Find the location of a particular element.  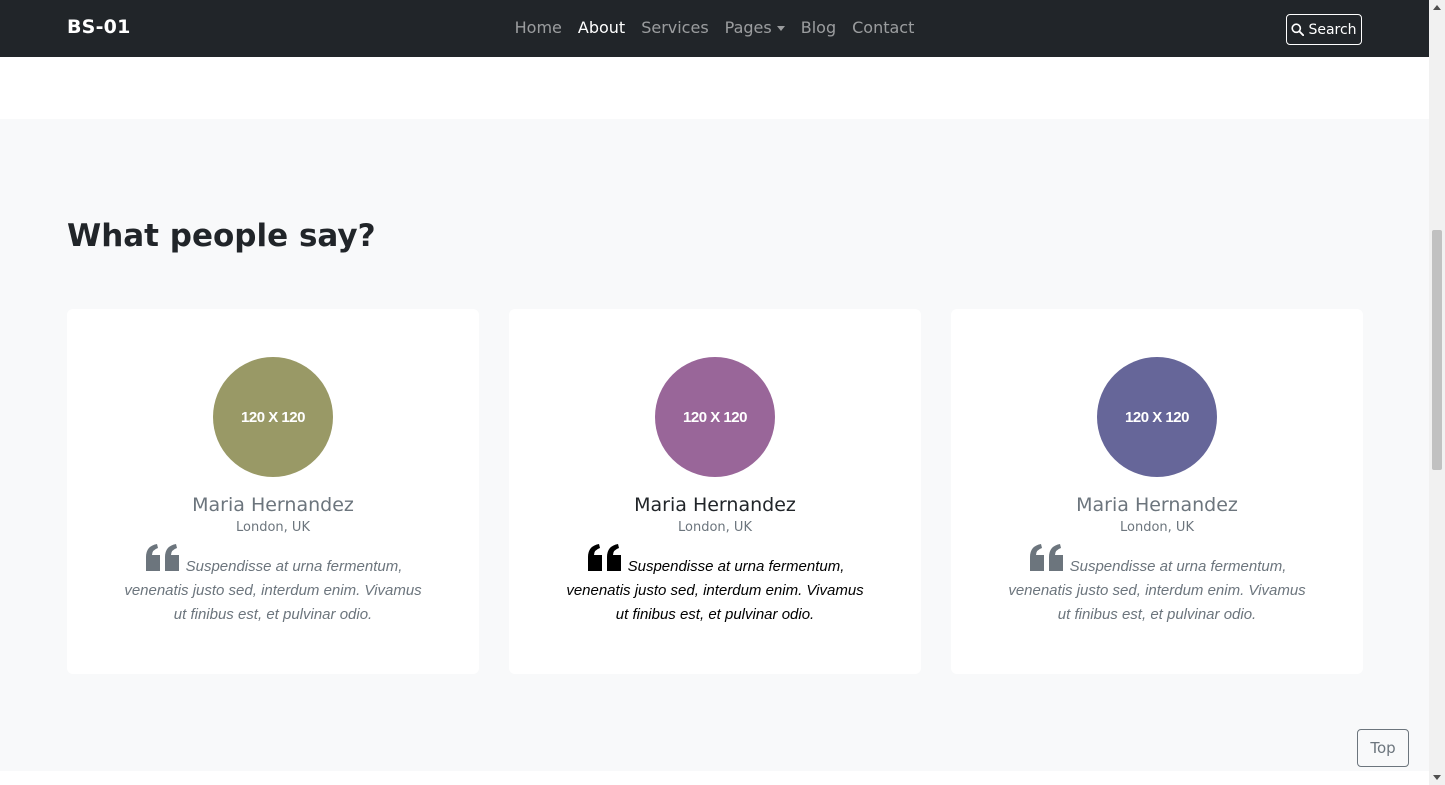

nav-menu: Home About Services Pages Blog Contact is located at coordinates (714, 27).